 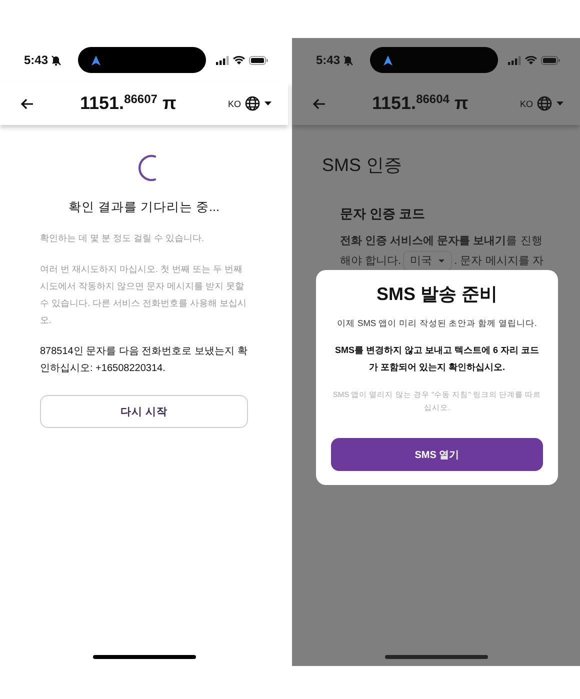 I want to click on warning-text: 여러 번 재시도하지 마십시오. 첫 번째 또는 두 번째 시도에서 작동하지 않으면 문자 메시지를 받지 못할 수 있습니다. 다른 서비스 전화번호를 사용해 보십시오., so click(x=144, y=295).